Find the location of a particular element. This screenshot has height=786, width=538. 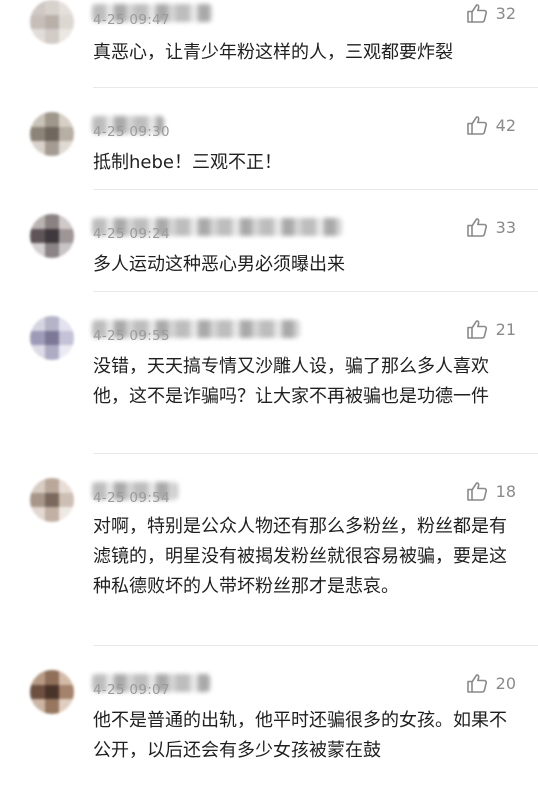

like-count: 20 is located at coordinates (505, 683).